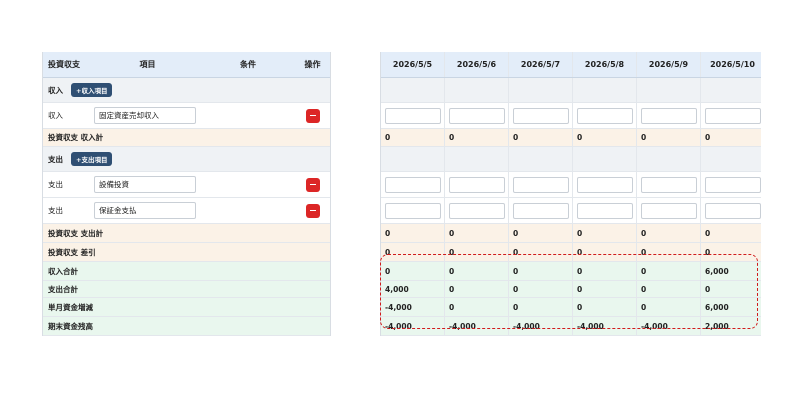 The width and height of the screenshot is (800, 400). I want to click on date-header: 2026/5/10, so click(731, 64).